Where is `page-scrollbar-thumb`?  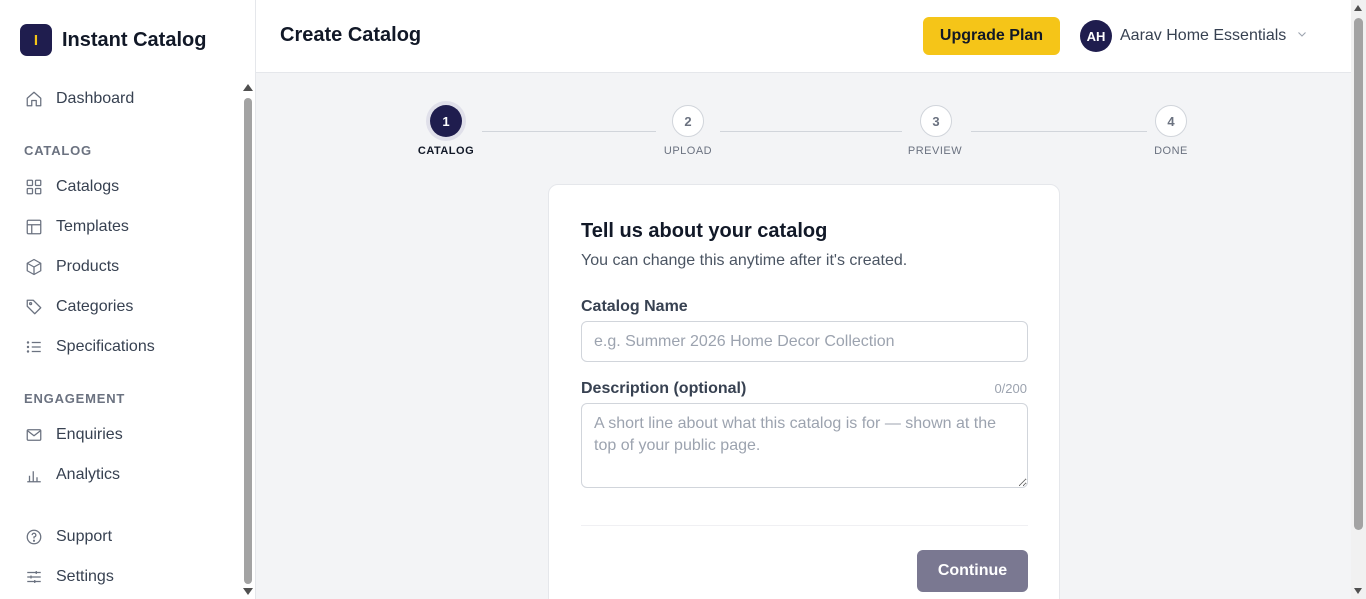
page-scrollbar-thumb is located at coordinates (1358, 274).